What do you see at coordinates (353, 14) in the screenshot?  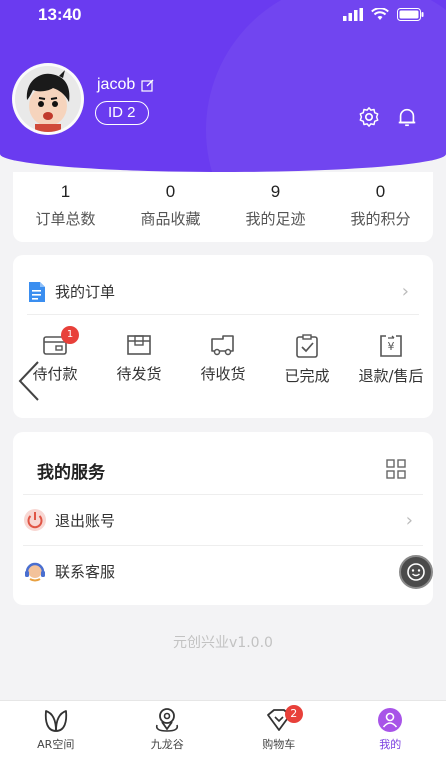 I see `signal-icon` at bounding box center [353, 14].